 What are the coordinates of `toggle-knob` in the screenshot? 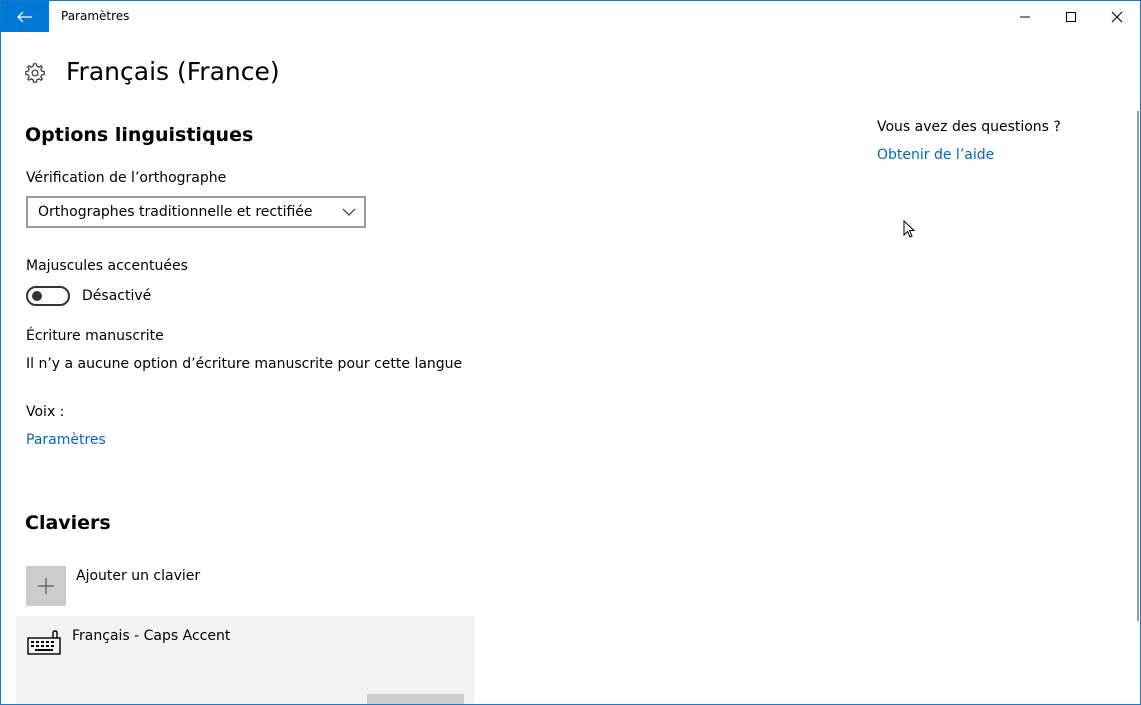 It's located at (37, 296).